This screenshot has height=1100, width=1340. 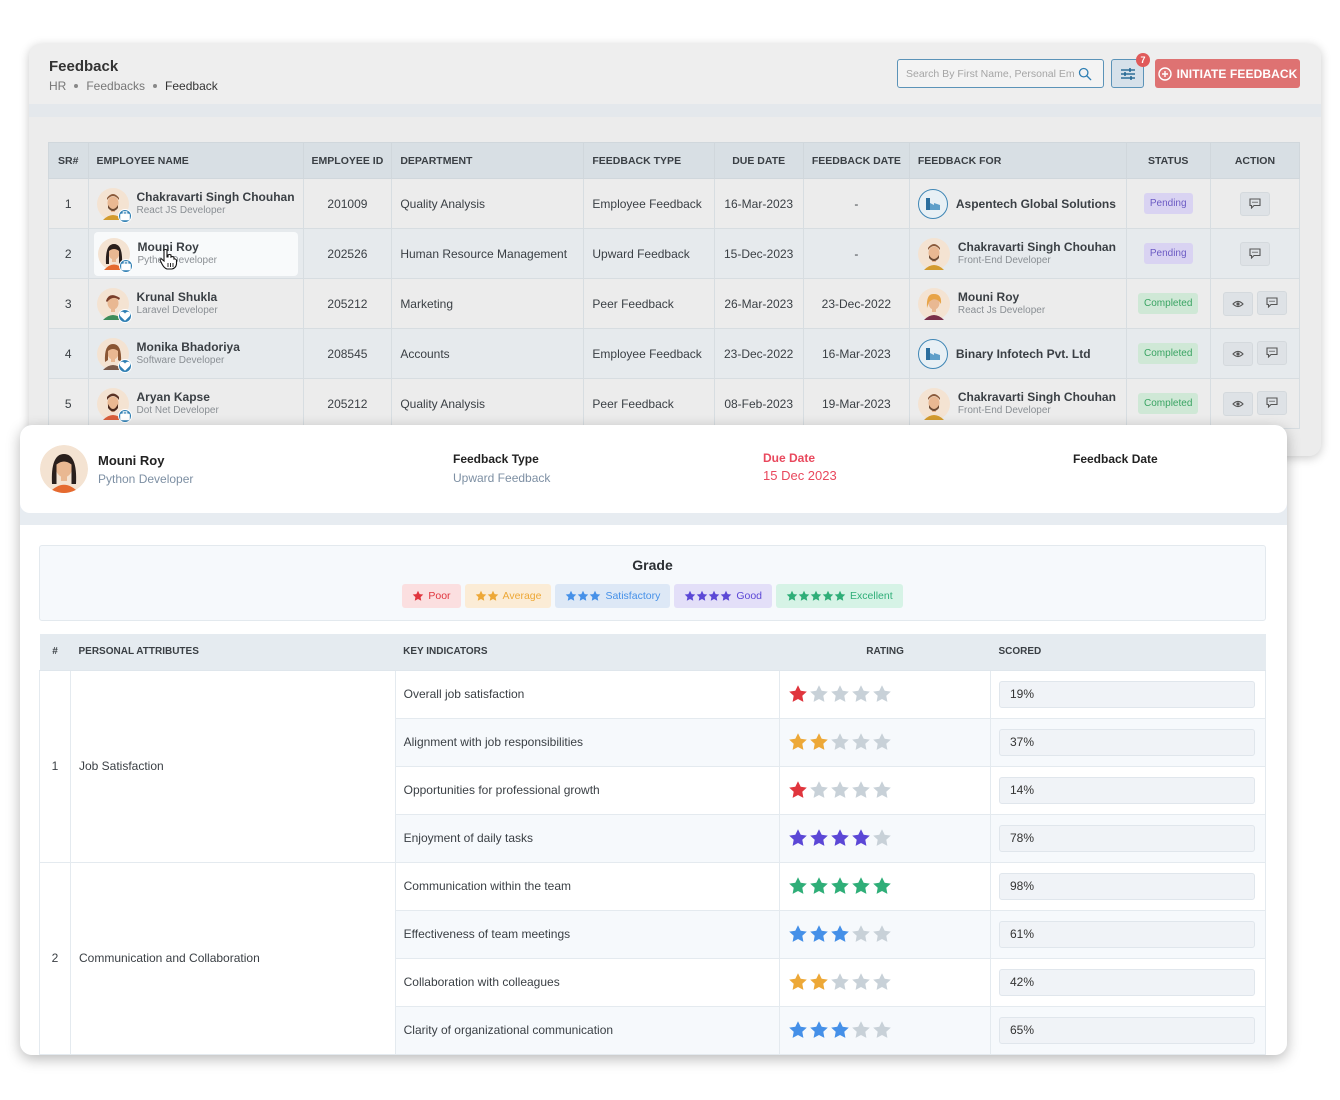 What do you see at coordinates (1126, 742) in the screenshot?
I see `score-field: 37%` at bounding box center [1126, 742].